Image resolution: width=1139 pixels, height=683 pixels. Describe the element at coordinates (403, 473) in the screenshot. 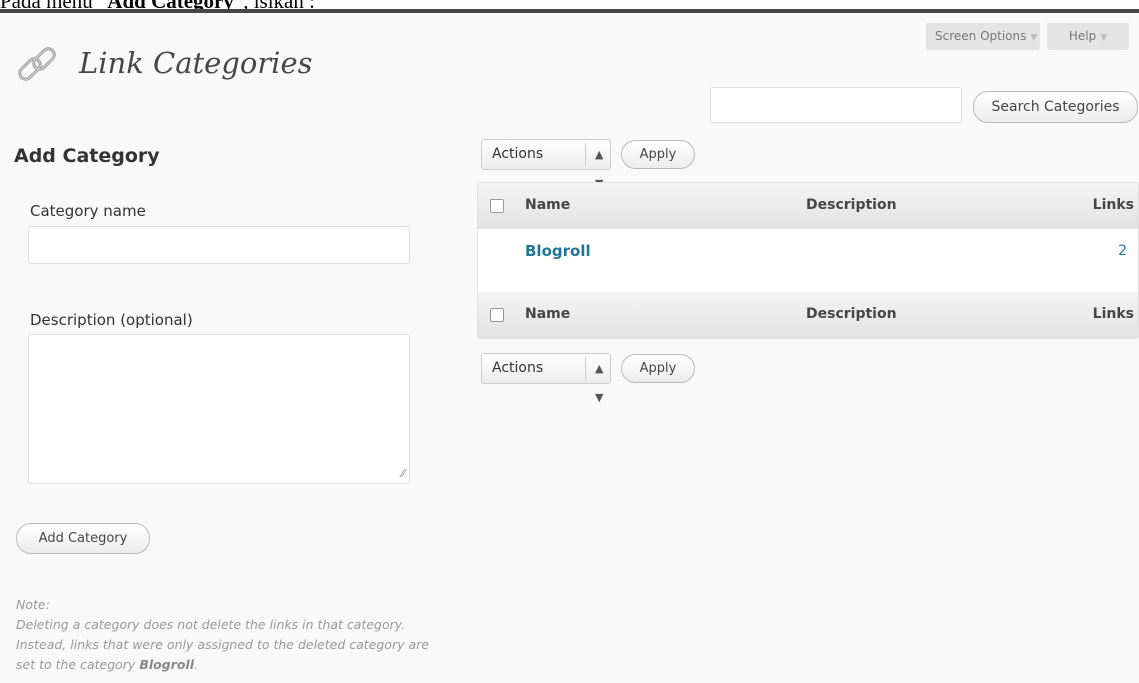

I see `resize-handle-icon: ⁄⁄` at that location.